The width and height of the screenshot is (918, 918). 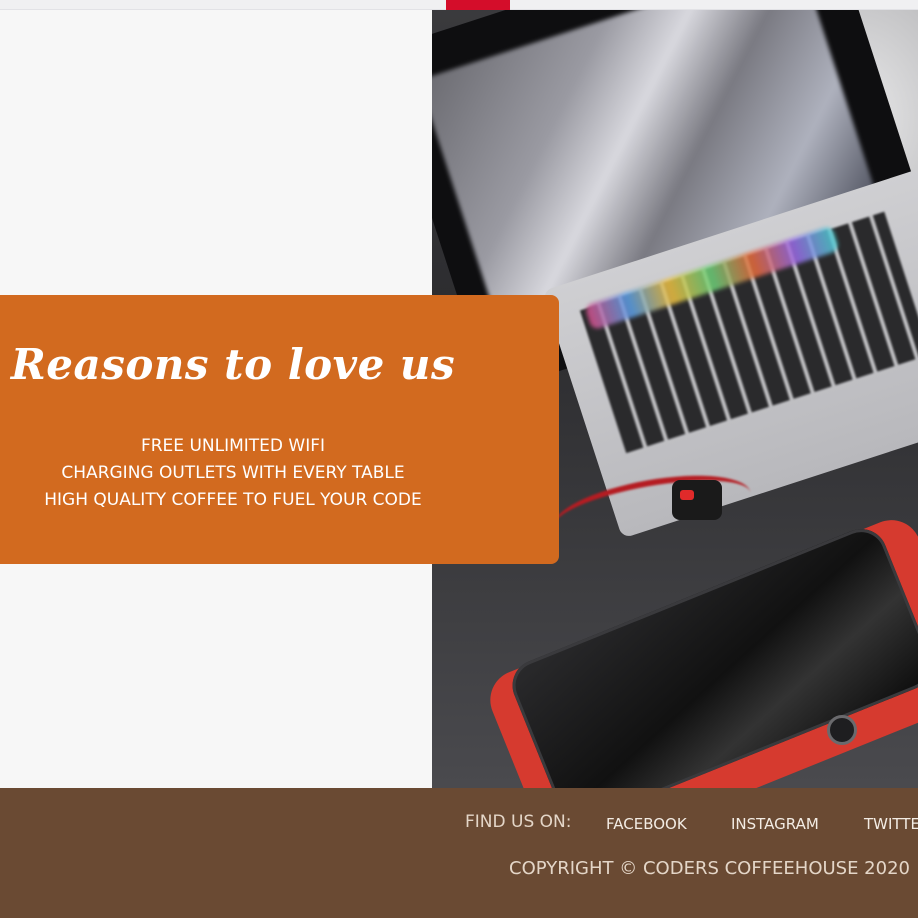 What do you see at coordinates (842, 730) in the screenshot?
I see `photo-phone-home-button` at bounding box center [842, 730].